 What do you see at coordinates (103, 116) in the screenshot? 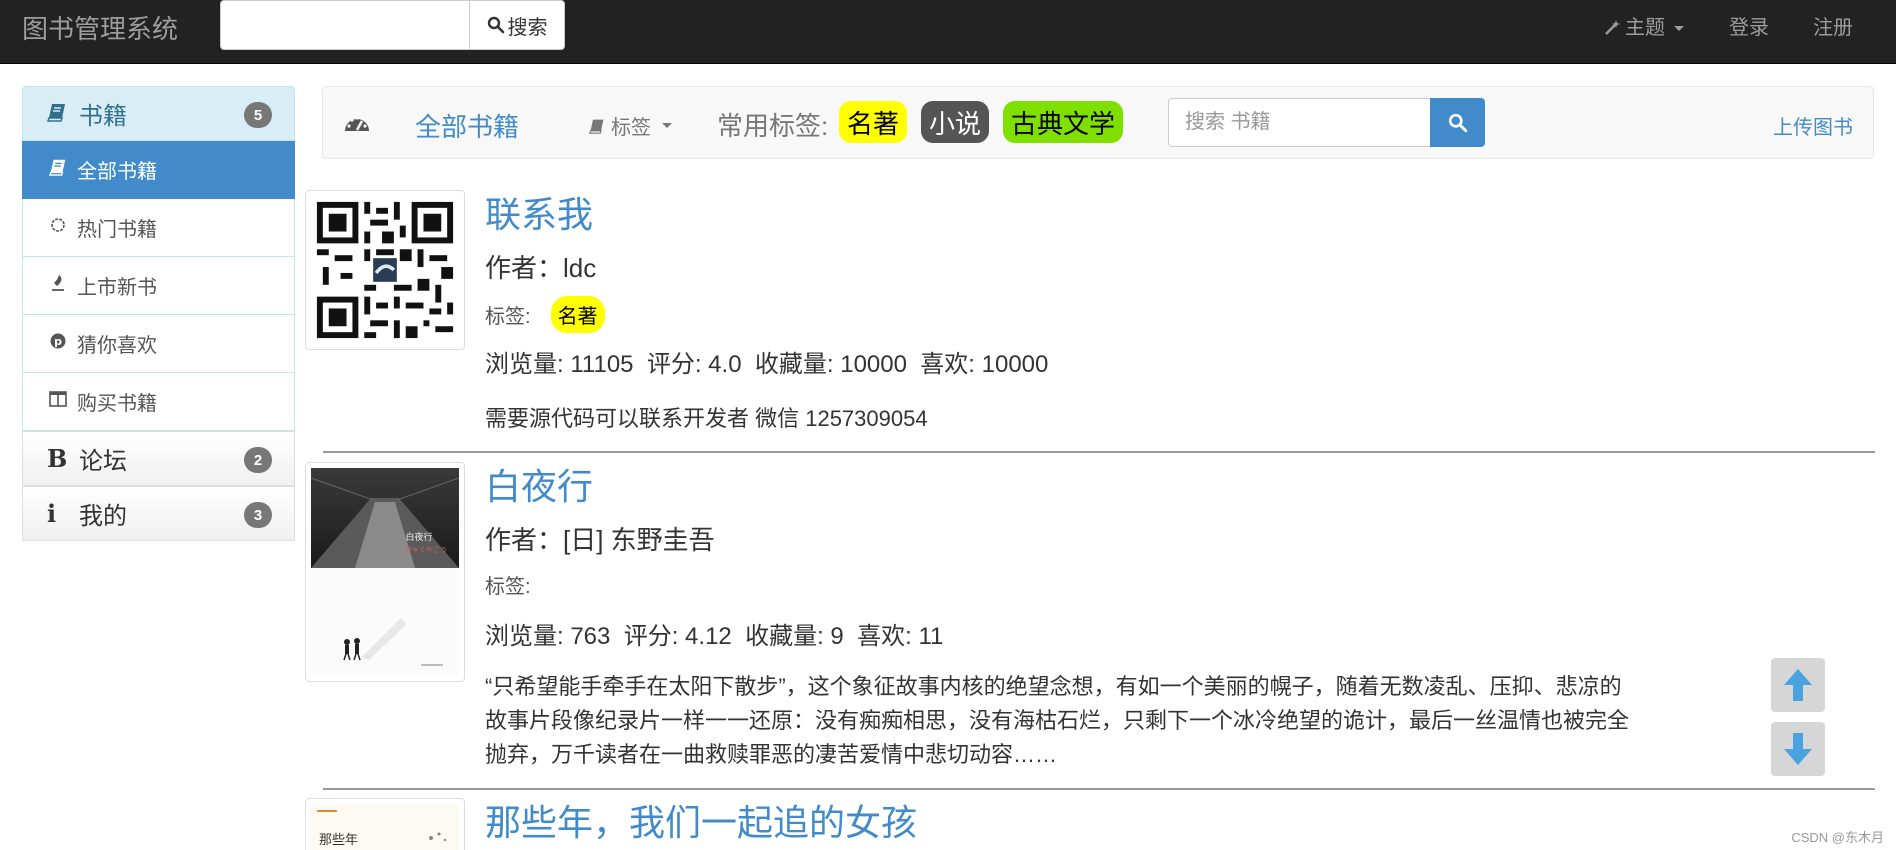
I see `sidebar-header-label: 书籍` at bounding box center [103, 116].